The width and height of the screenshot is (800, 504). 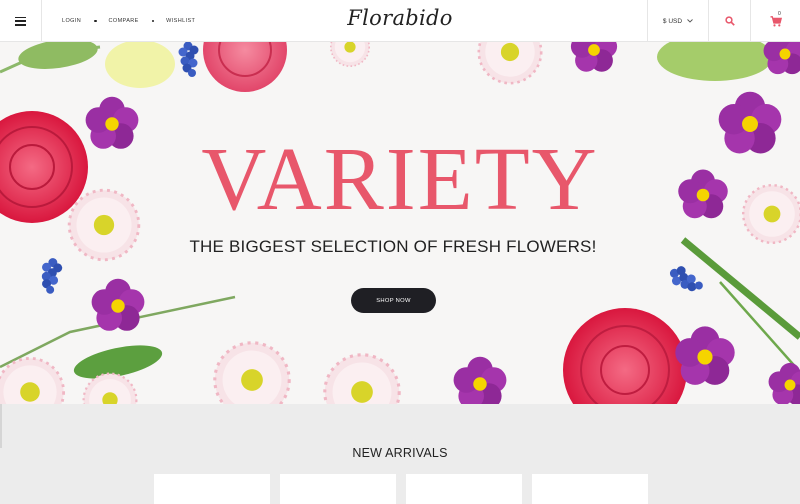 What do you see at coordinates (393, 246) in the screenshot?
I see `hero-subtitle: THE BIGGEST SELECTION OF FRESH FLOWERS!` at bounding box center [393, 246].